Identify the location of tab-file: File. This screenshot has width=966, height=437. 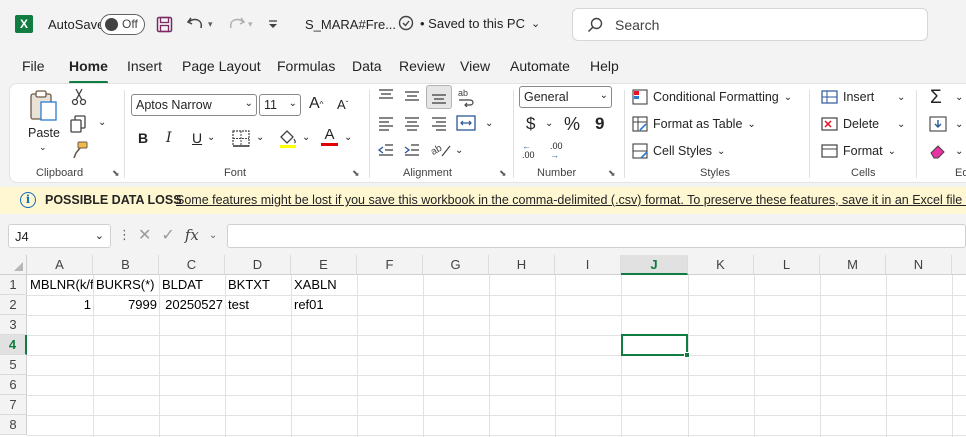
(33, 66).